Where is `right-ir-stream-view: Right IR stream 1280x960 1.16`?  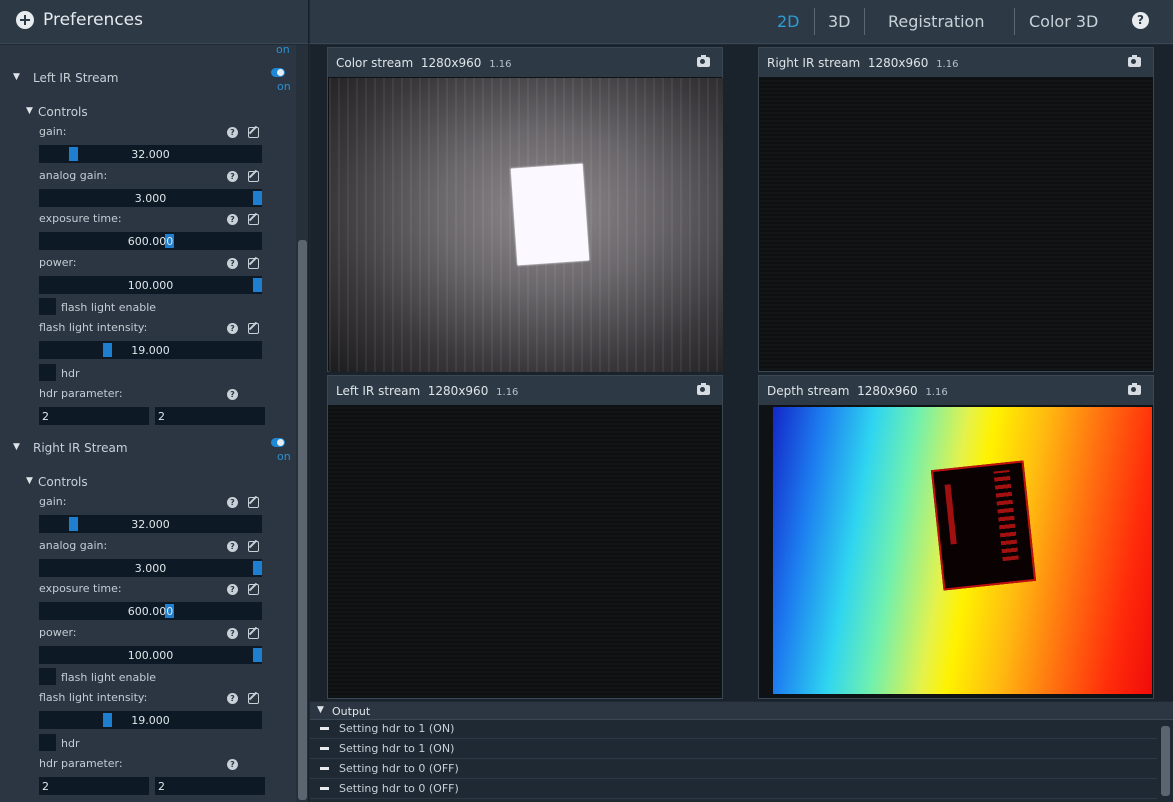 right-ir-stream-view: Right IR stream 1280x960 1.16 is located at coordinates (956, 209).